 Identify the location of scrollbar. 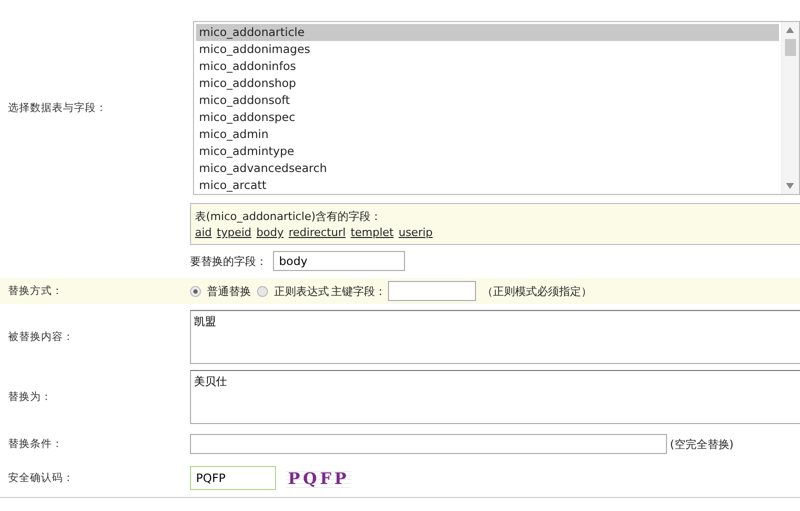
(790, 108).